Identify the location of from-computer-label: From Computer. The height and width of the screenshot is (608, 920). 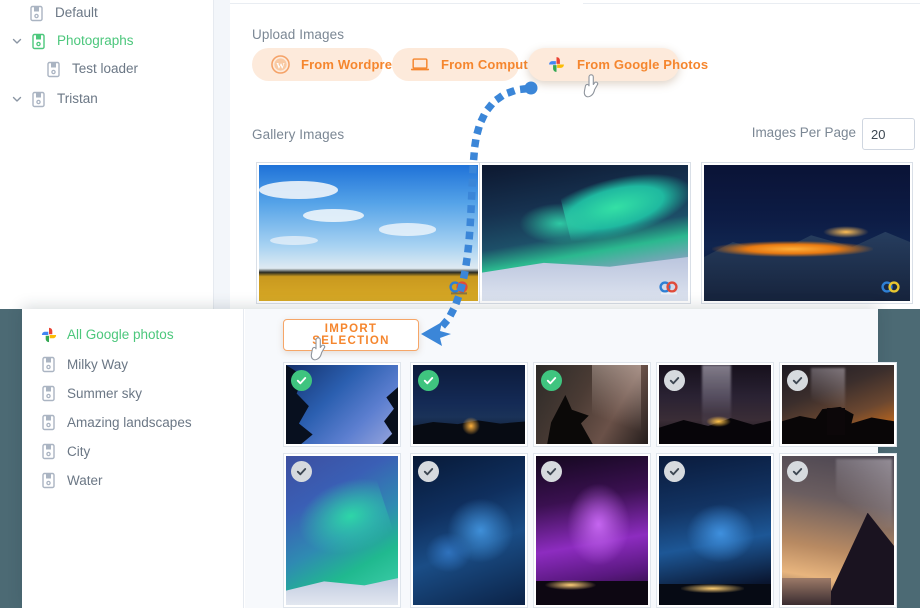
(491, 64).